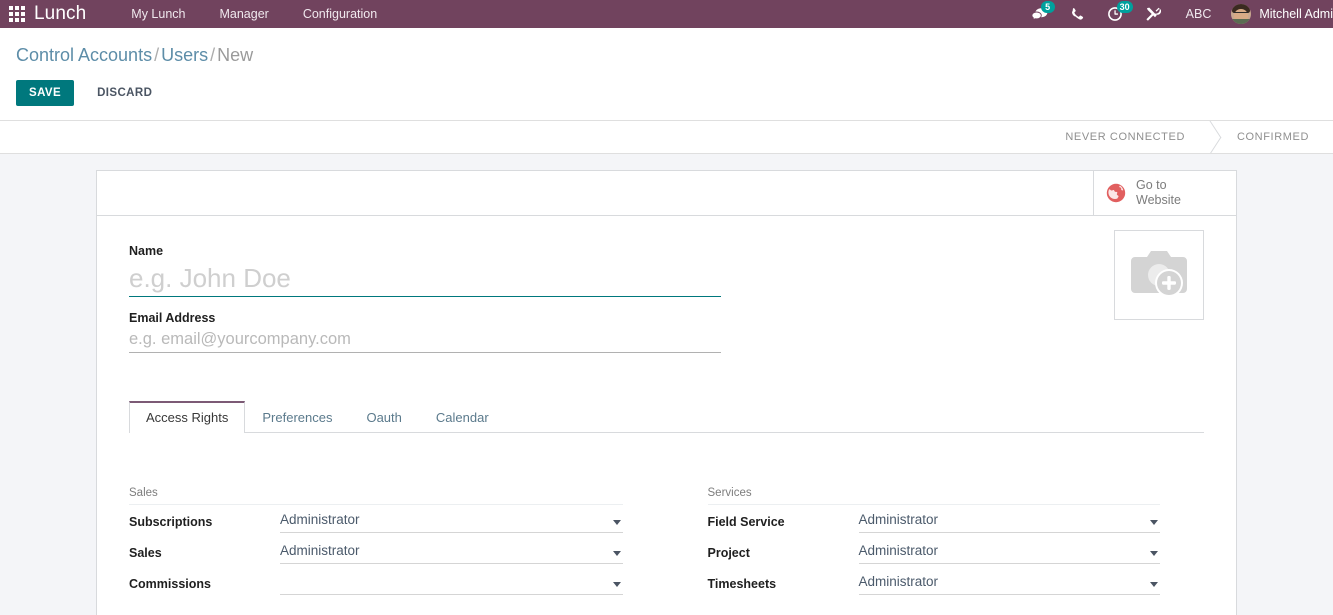  I want to click on messaging-badge: 5, so click(1047, 7).